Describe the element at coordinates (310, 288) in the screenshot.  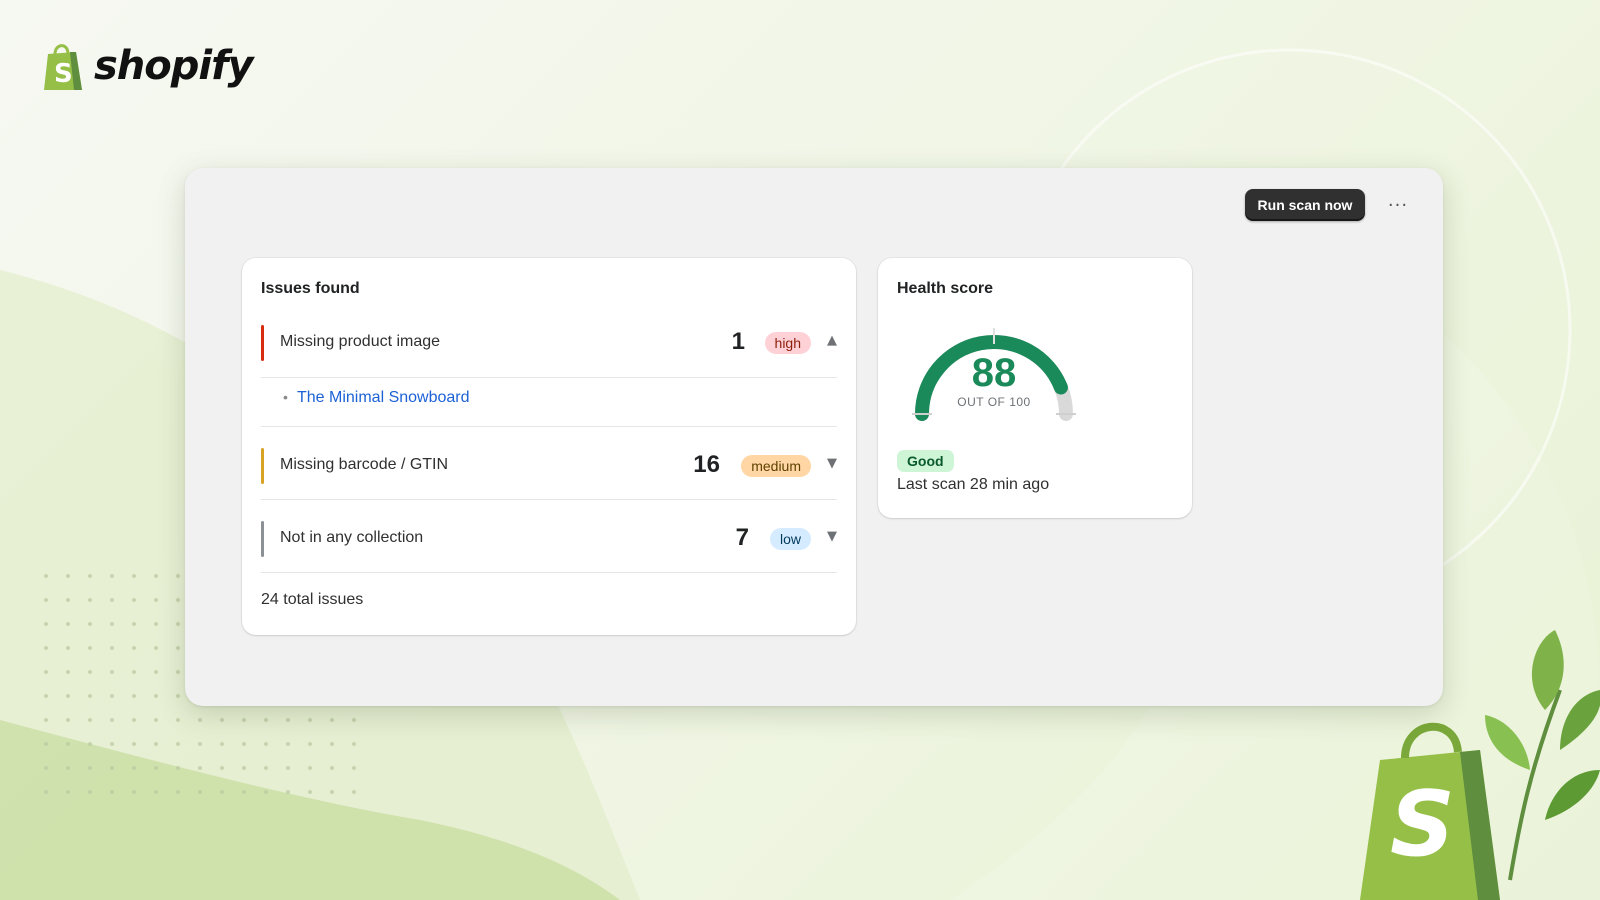
I see `issues-card-title: Issues found` at that location.